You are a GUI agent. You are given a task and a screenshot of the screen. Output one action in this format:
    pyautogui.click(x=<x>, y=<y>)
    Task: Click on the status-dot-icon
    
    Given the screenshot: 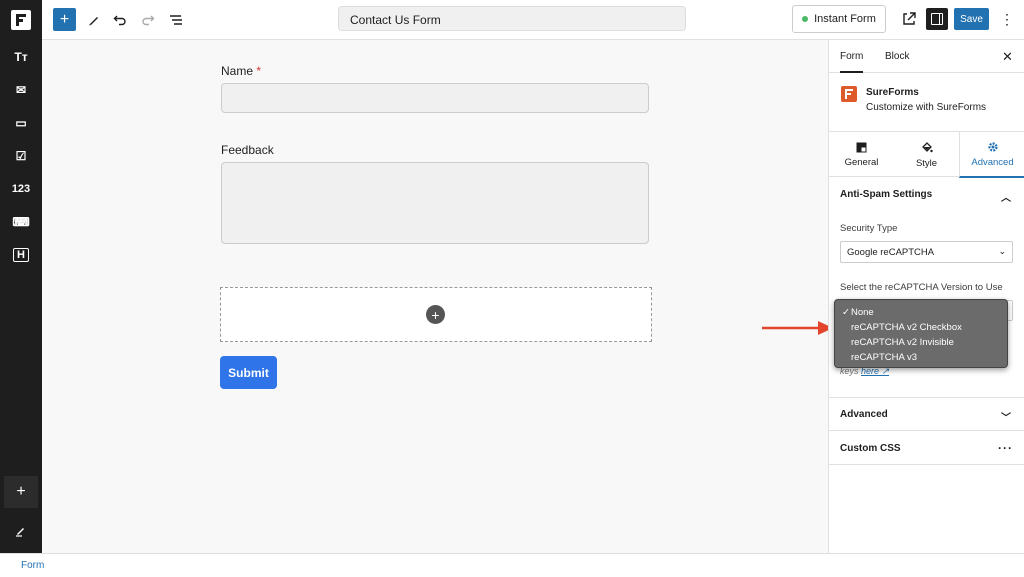 What is the action you would take?
    pyautogui.click(x=805, y=19)
    